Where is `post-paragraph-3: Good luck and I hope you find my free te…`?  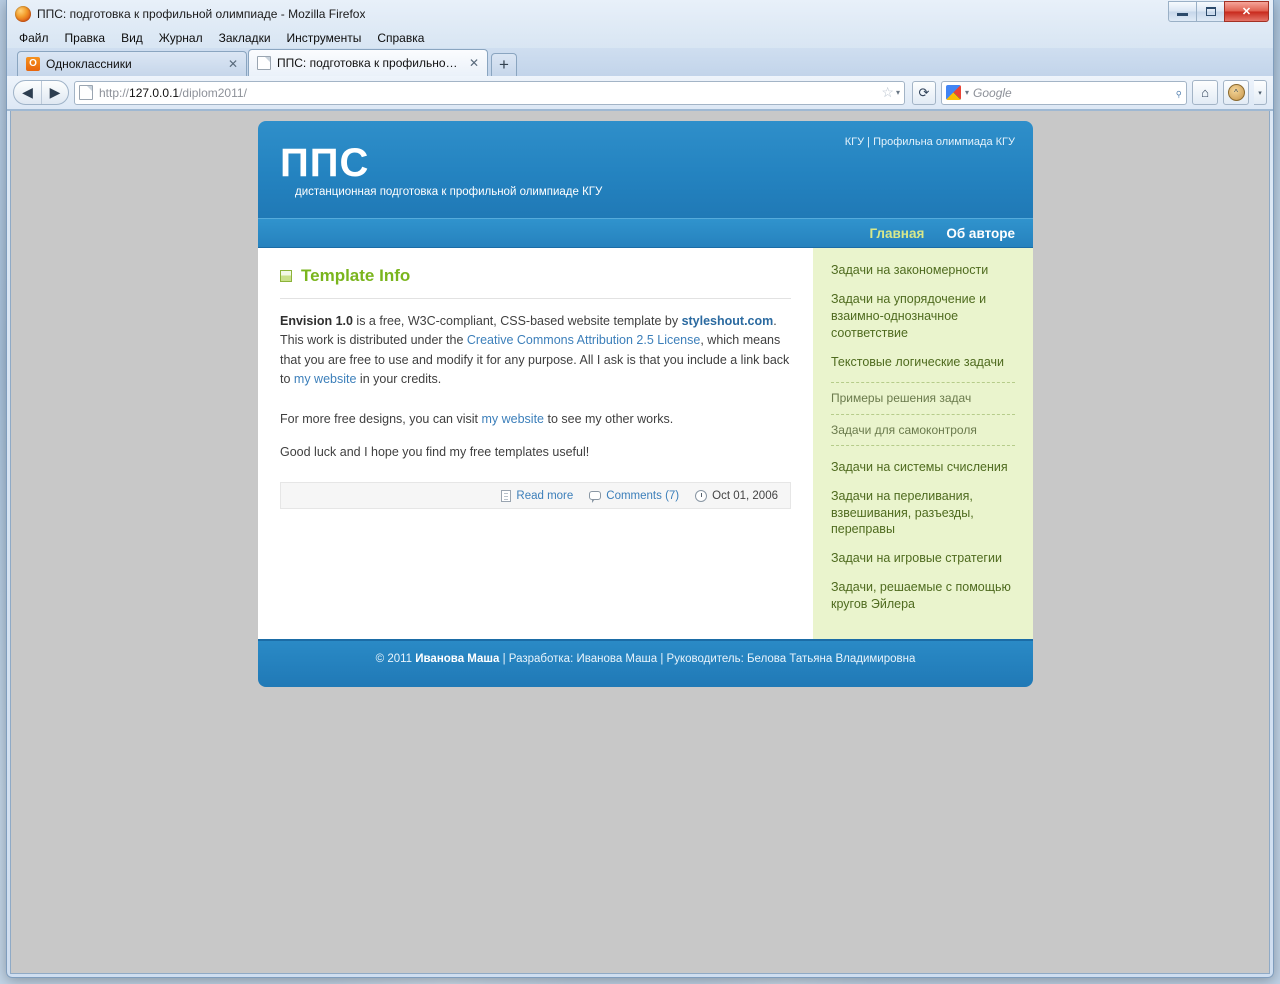 post-paragraph-3: Good luck and I hope you find my free te… is located at coordinates (435, 451).